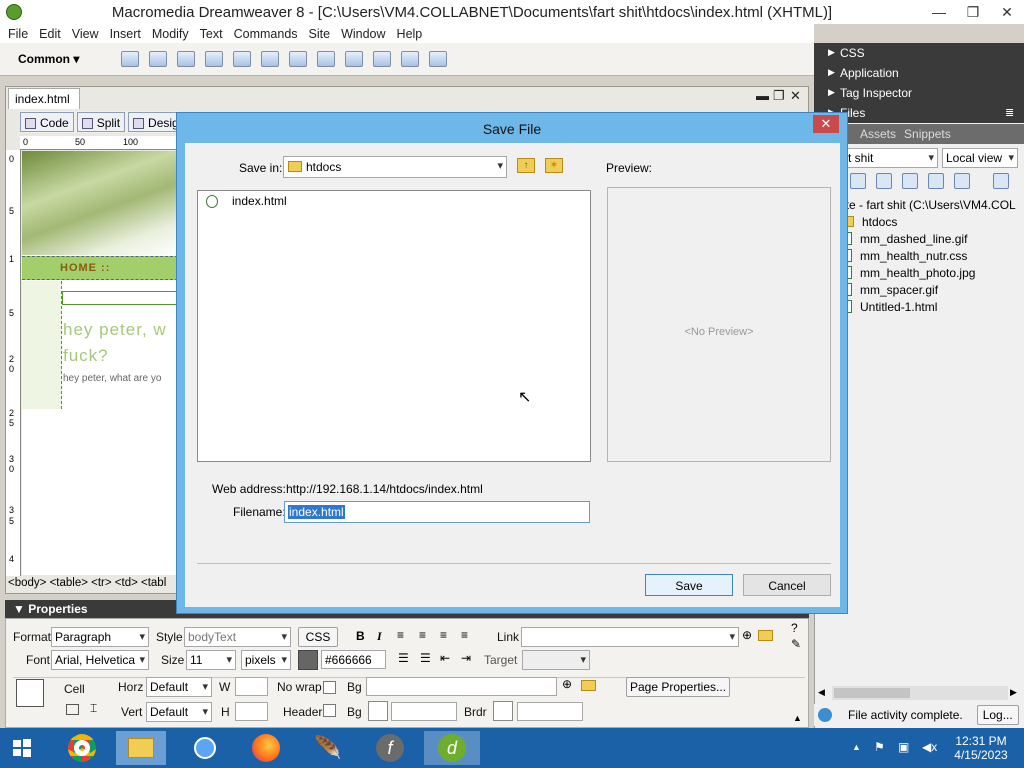 The width and height of the screenshot is (1024, 768). Describe the element at coordinates (67, 59) in the screenshot. I see `insert-category-select: Common ▾` at that location.